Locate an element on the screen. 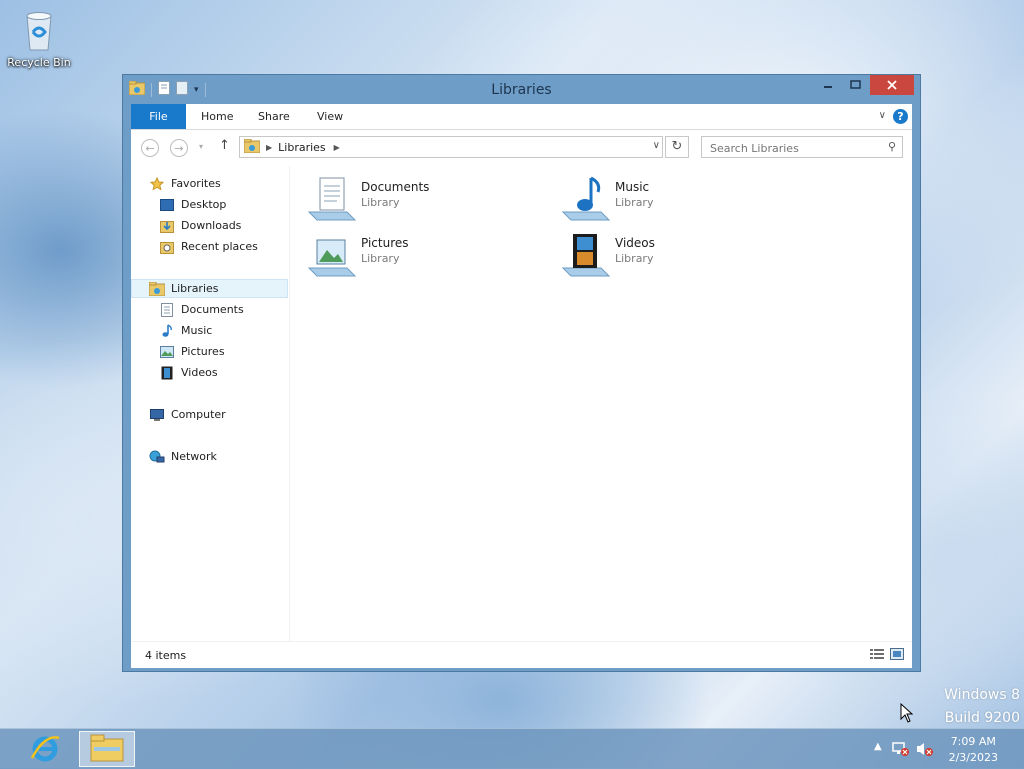 Image resolution: width=1024 pixels, height=769 pixels. pictures-icon is located at coordinates (167, 352).